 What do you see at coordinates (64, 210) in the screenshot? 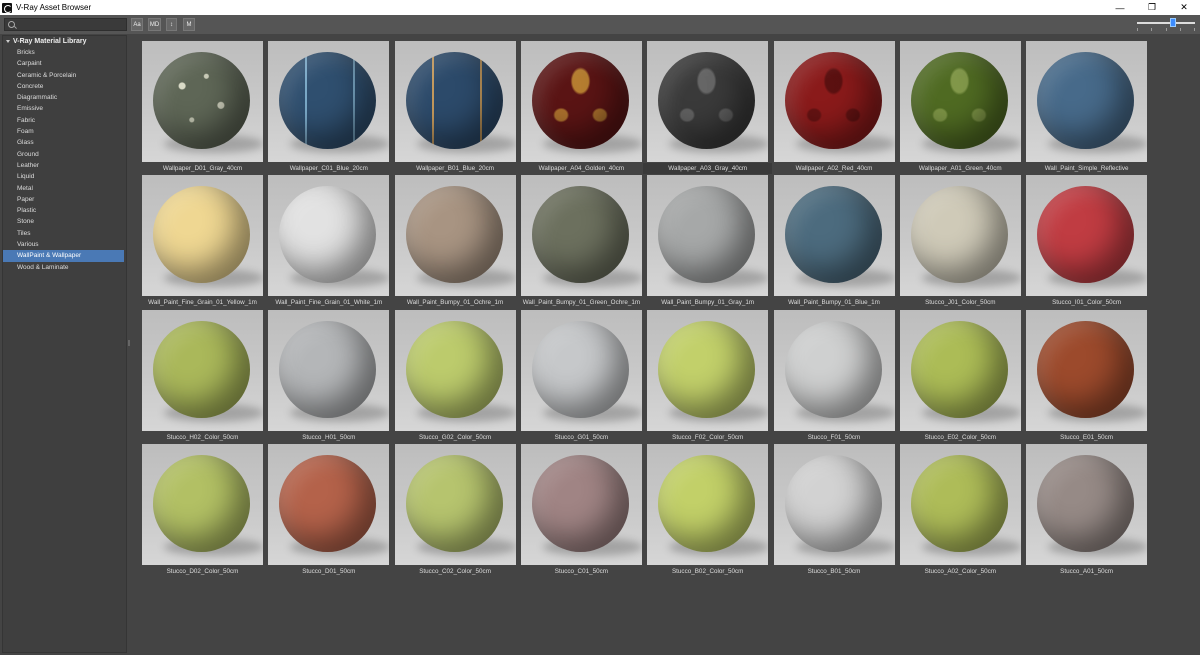
I see `sidebar-item-plastic: Plastic` at bounding box center [64, 210].